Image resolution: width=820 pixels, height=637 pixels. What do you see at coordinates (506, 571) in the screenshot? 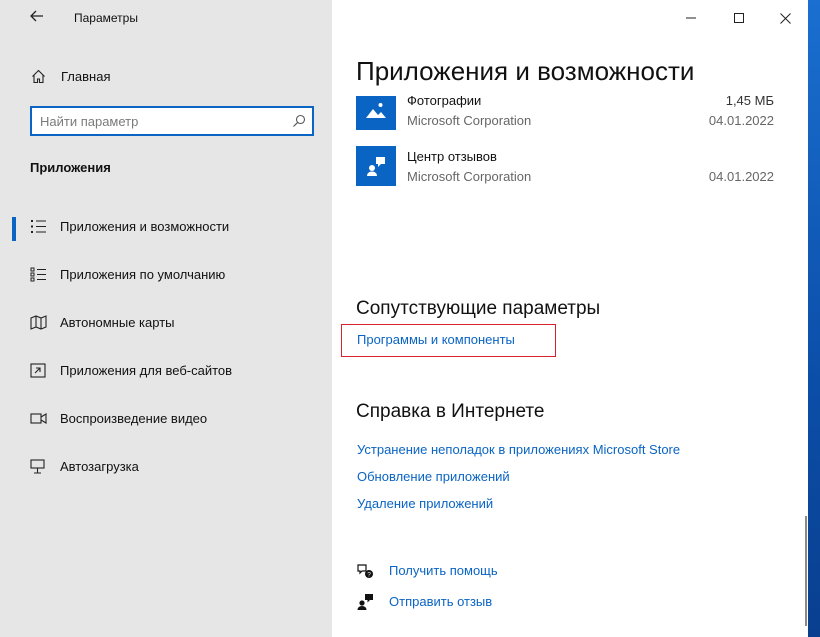
I see `get-help-link: ? Получить помощь` at bounding box center [506, 571].